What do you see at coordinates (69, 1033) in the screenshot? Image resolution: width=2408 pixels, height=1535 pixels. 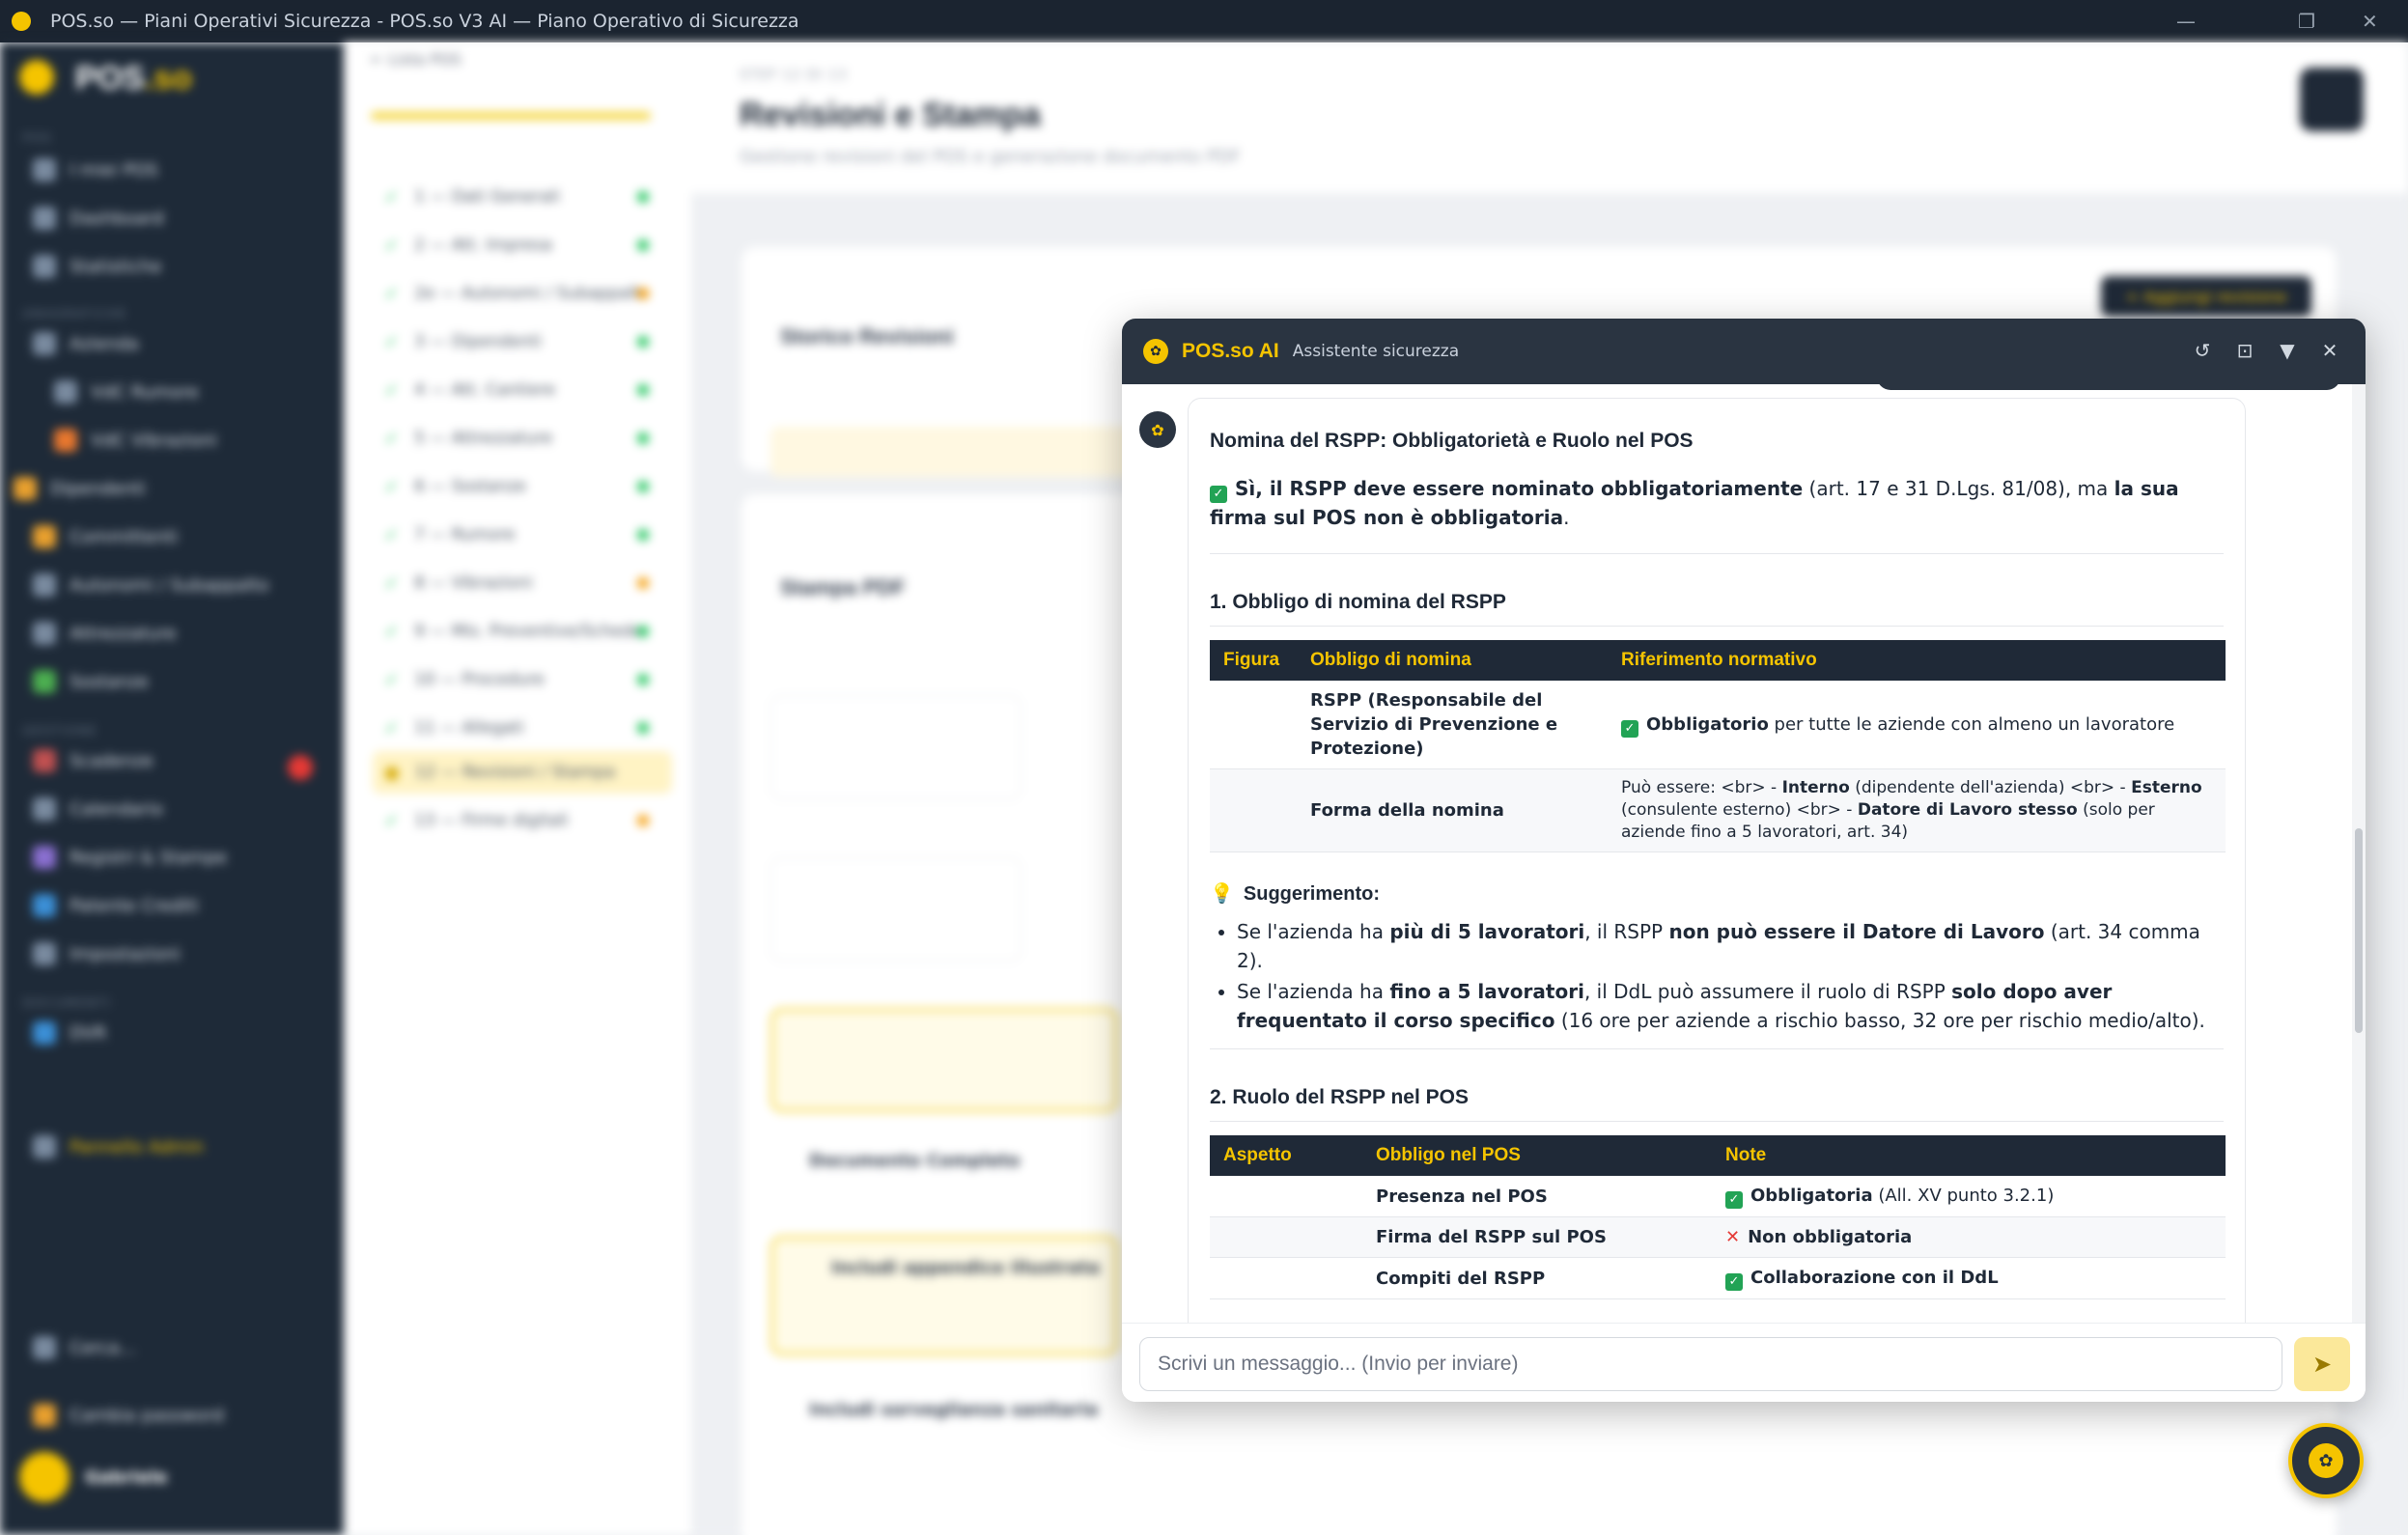 I see `sidebar-item-dvr: DVR` at bounding box center [69, 1033].